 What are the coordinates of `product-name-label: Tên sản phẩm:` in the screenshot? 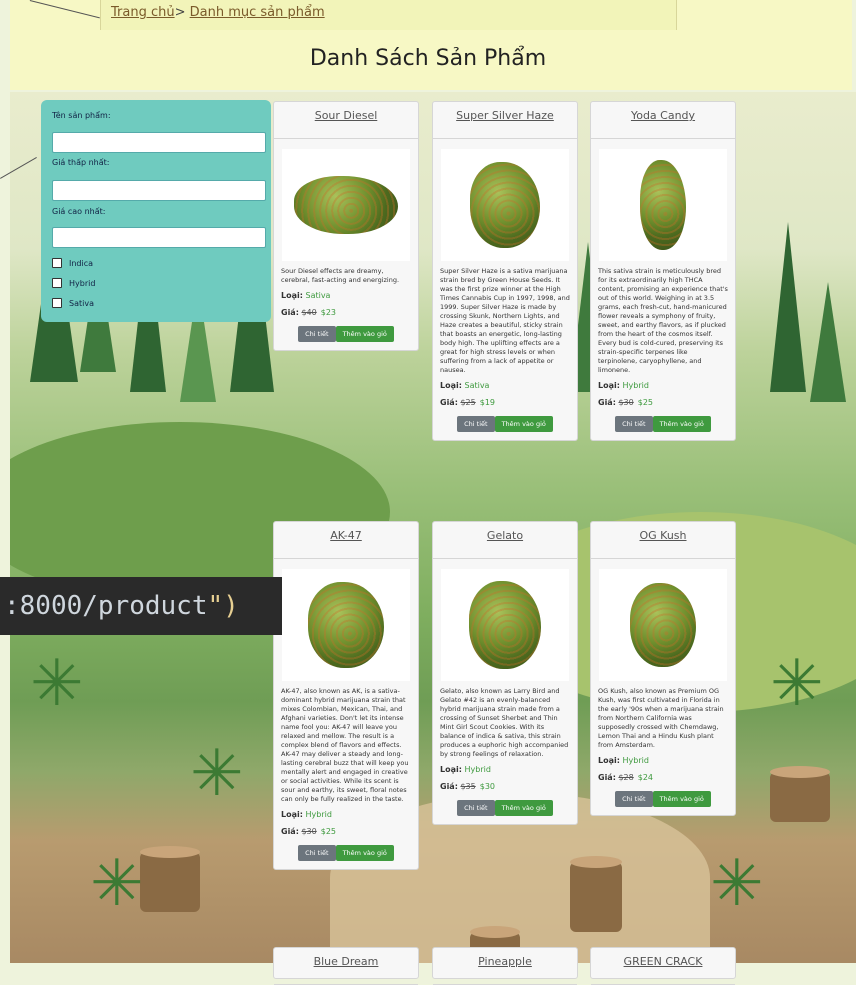 It's located at (81, 115).